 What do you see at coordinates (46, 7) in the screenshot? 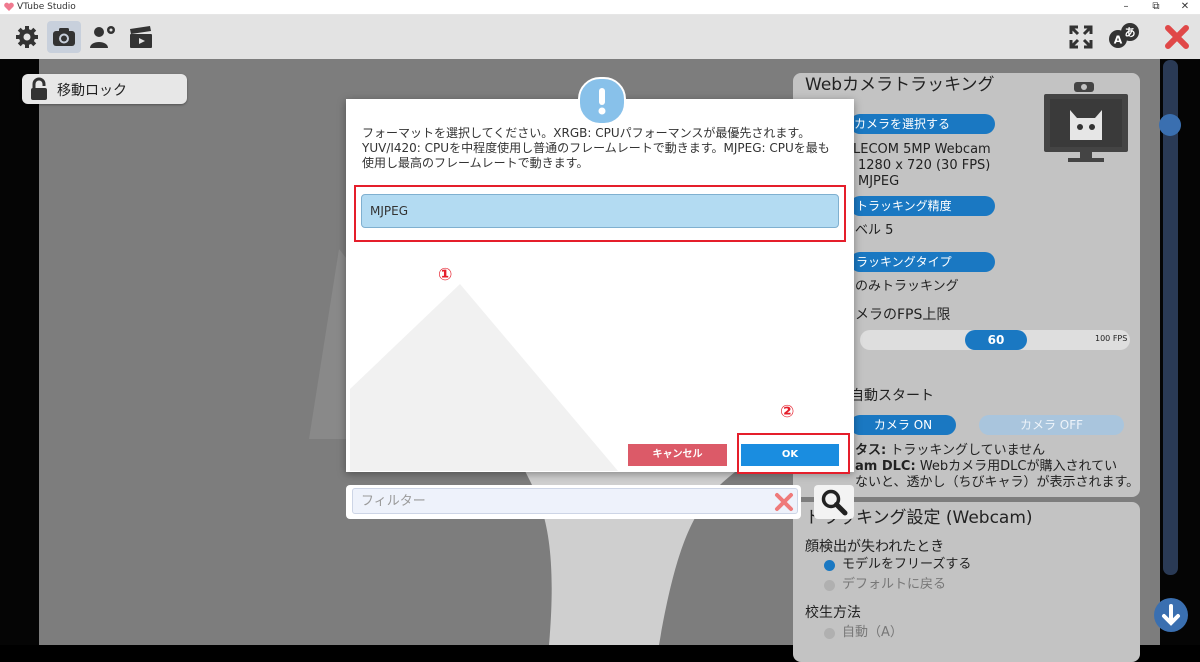
I see `window-title: VTube Studio` at bounding box center [46, 7].